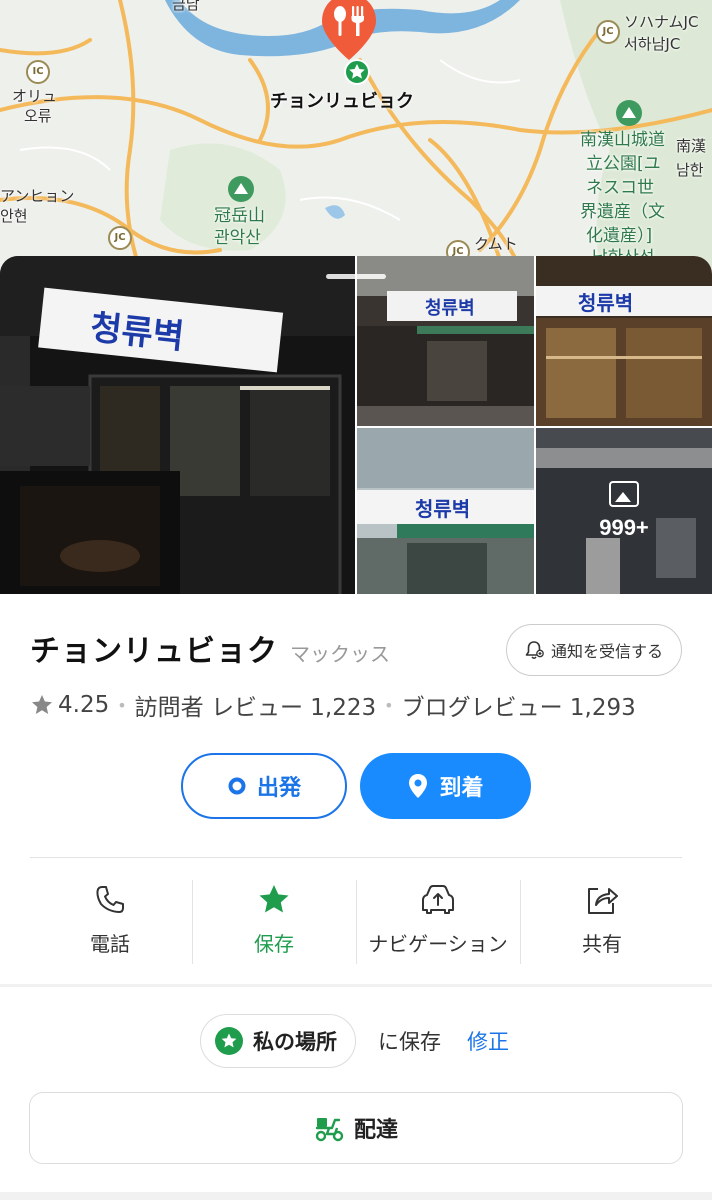 This screenshot has height=1200, width=712. I want to click on map-label: ネスコ世, so click(620, 188).